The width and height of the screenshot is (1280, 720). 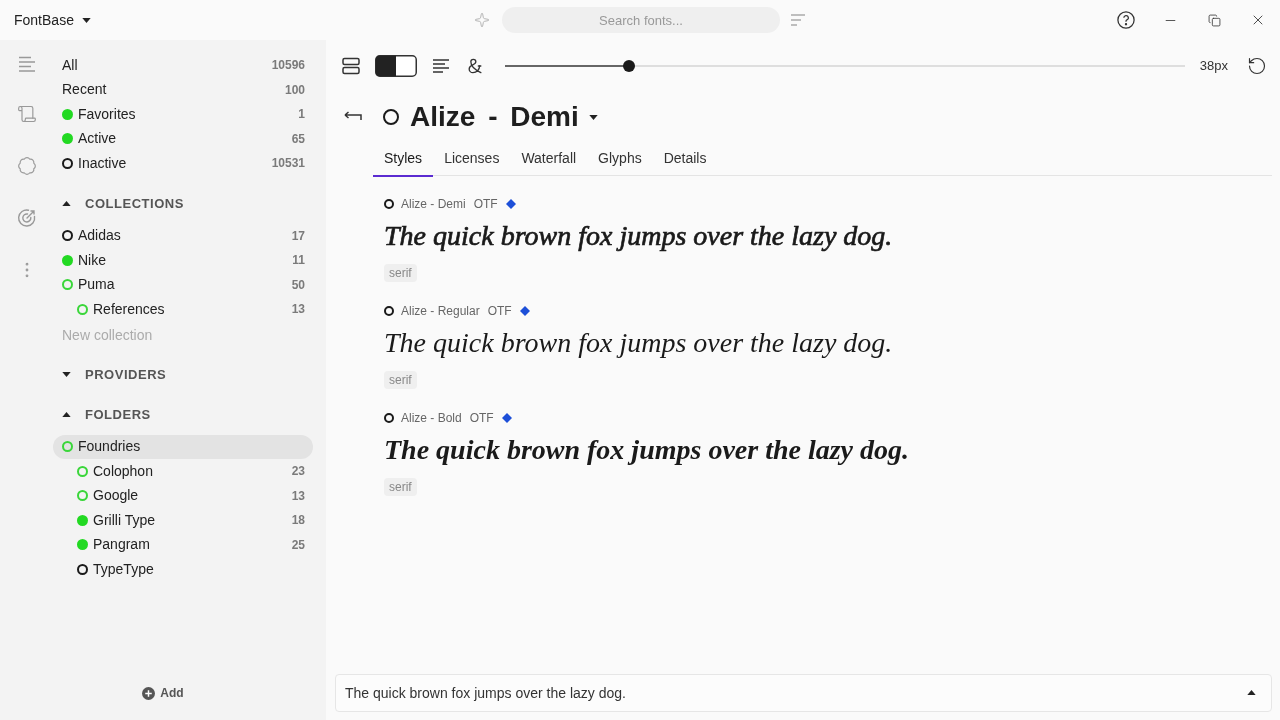 What do you see at coordinates (298, 139) in the screenshot?
I see `item-count: 65` at bounding box center [298, 139].